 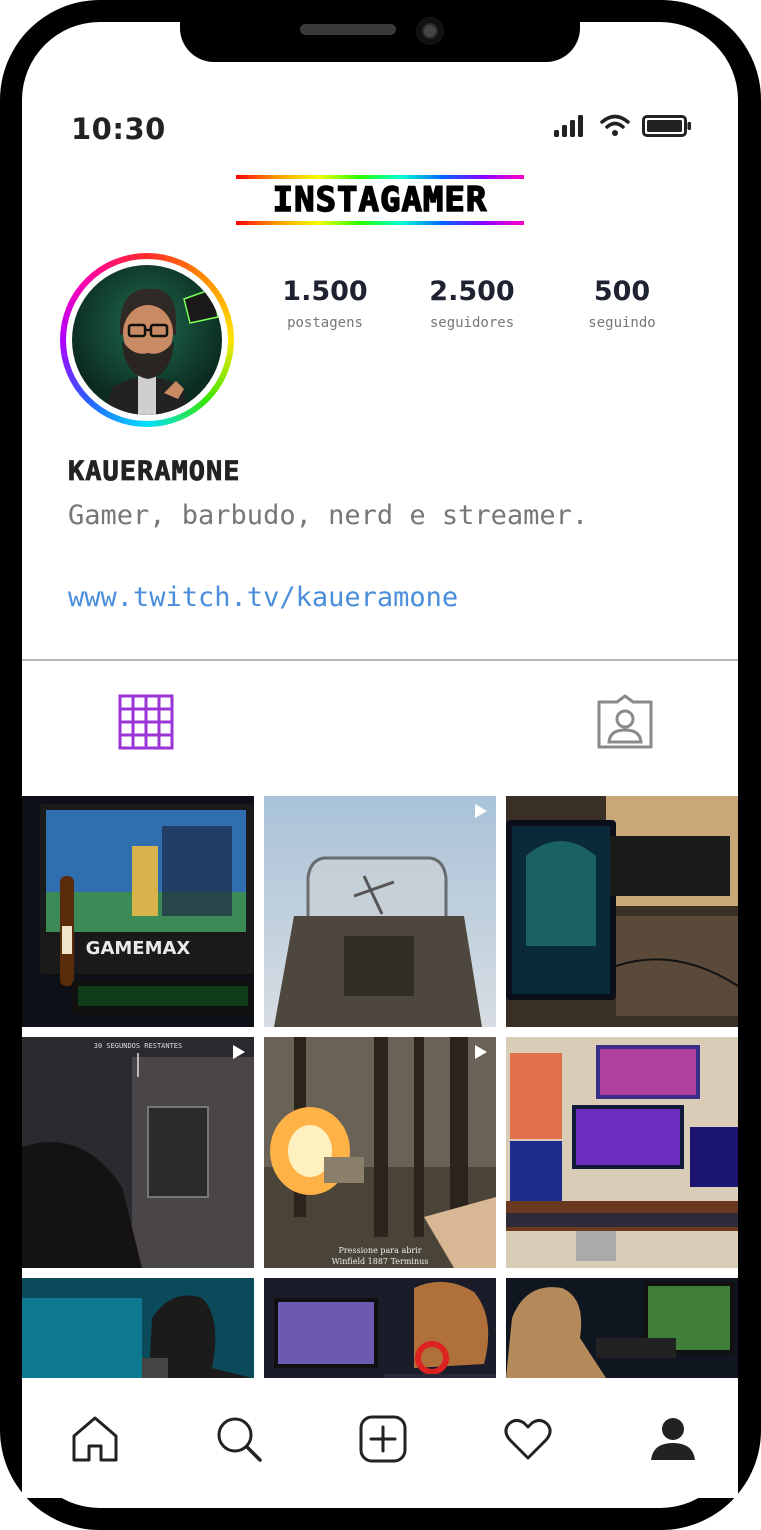 I want to click on nav-home-button, so click(x=95, y=1439).